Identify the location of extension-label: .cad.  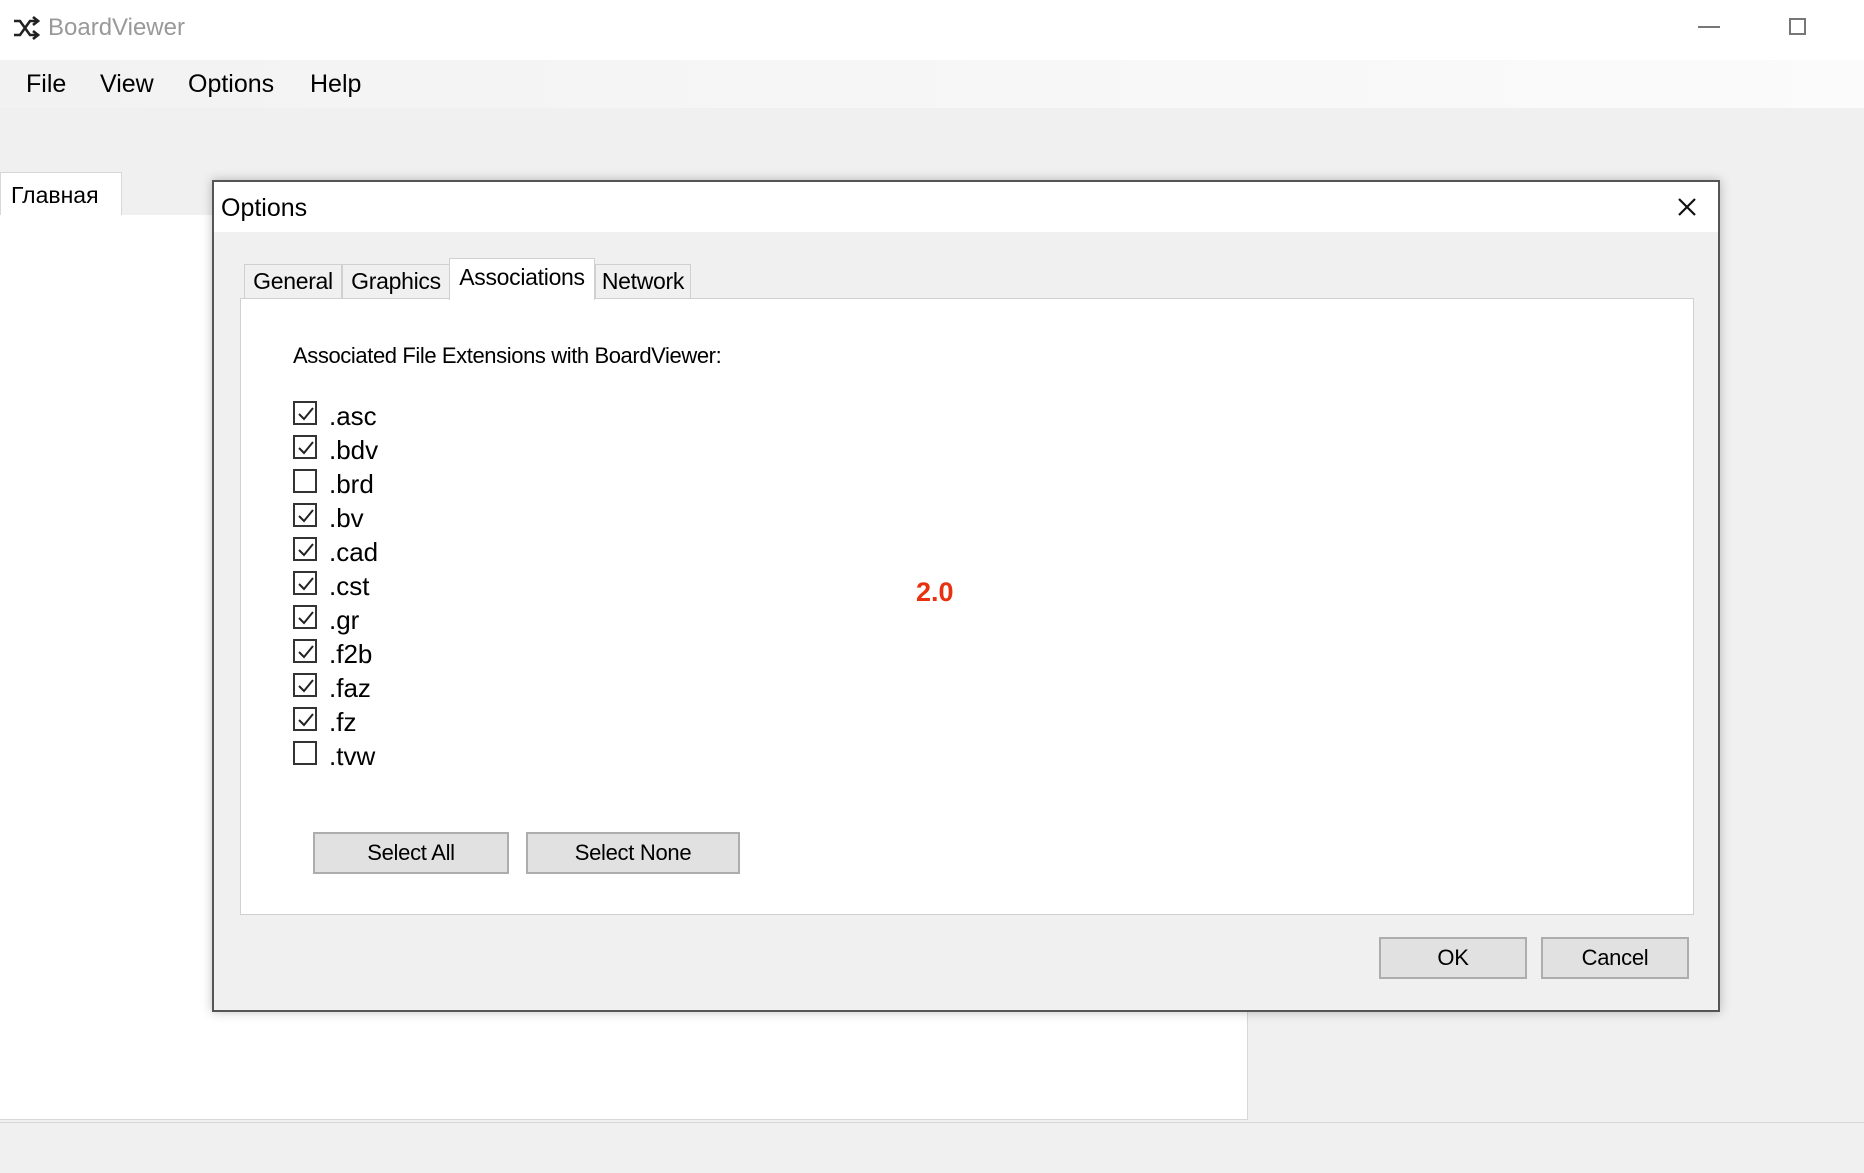
(354, 552).